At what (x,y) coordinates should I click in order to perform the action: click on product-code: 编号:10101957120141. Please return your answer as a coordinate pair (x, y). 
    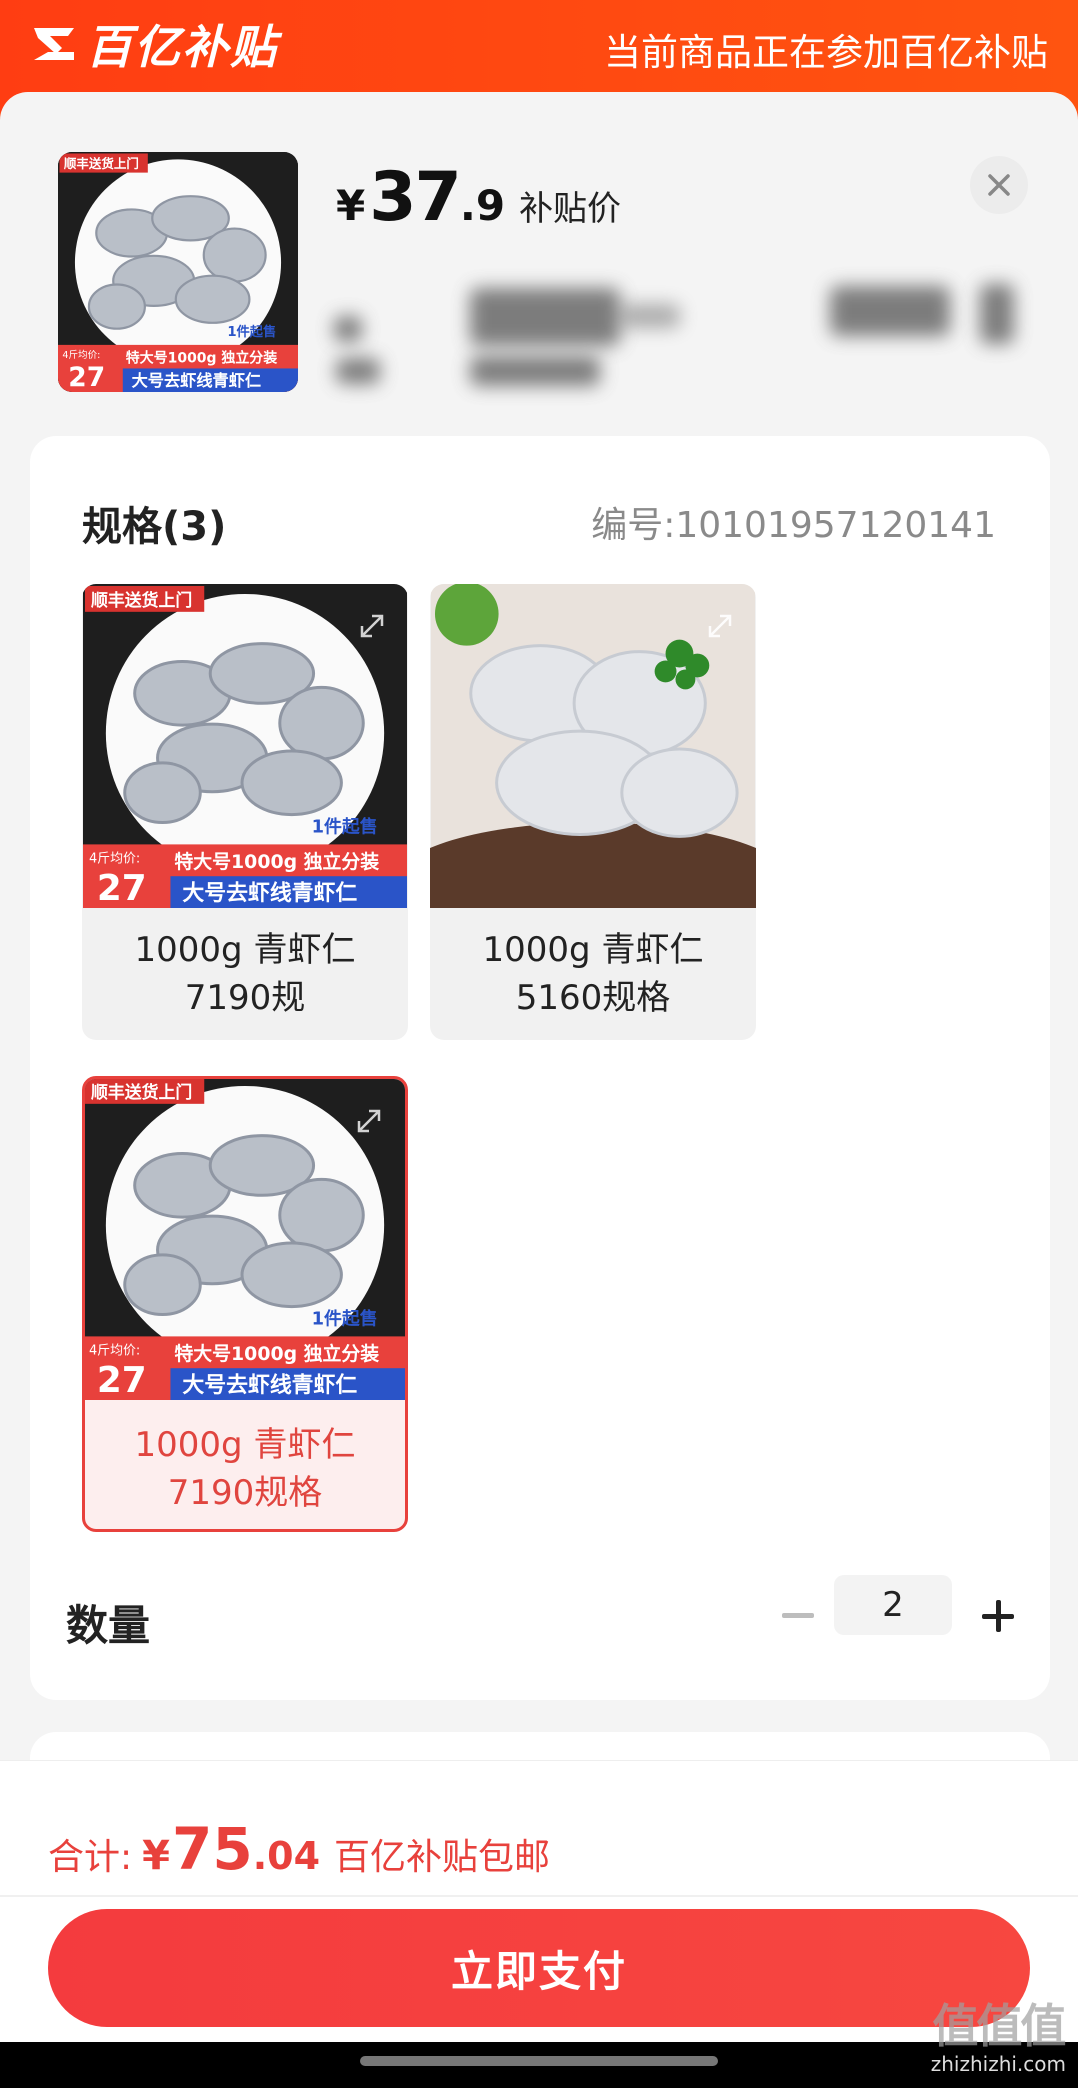
    Looking at the image, I should click on (793, 525).